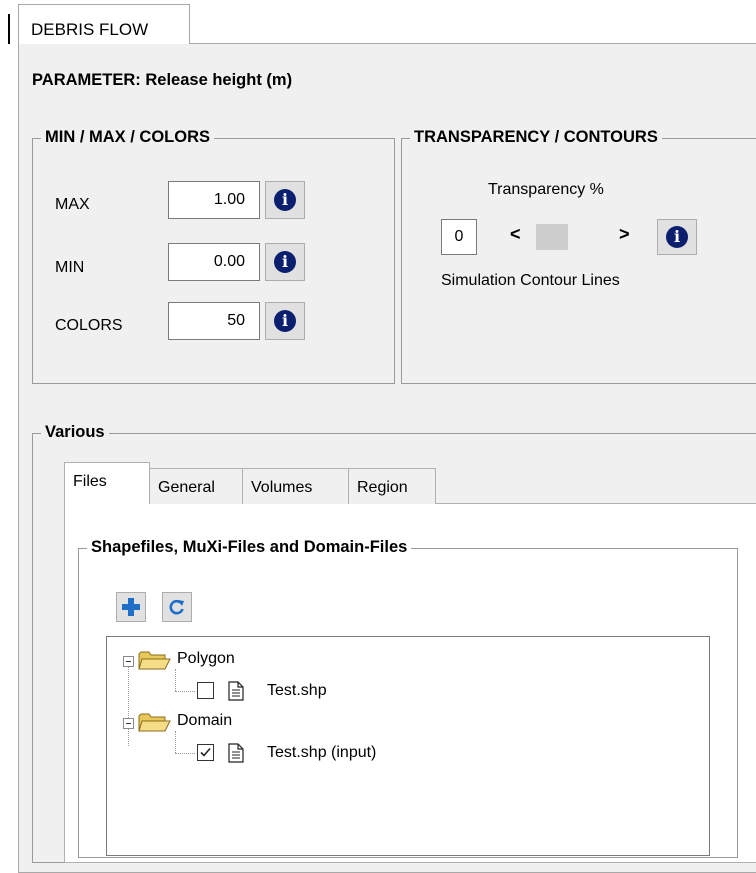 The height and width of the screenshot is (873, 756). Describe the element at coordinates (297, 691) in the screenshot. I see `tree-node-polygon-test-shp: Test.shp` at that location.